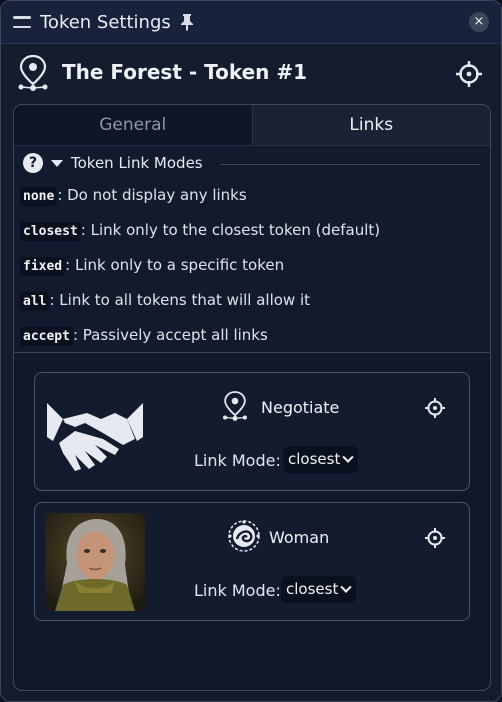 The height and width of the screenshot is (702, 502). Describe the element at coordinates (22, 22) in the screenshot. I see `drag-handle-icon` at that location.